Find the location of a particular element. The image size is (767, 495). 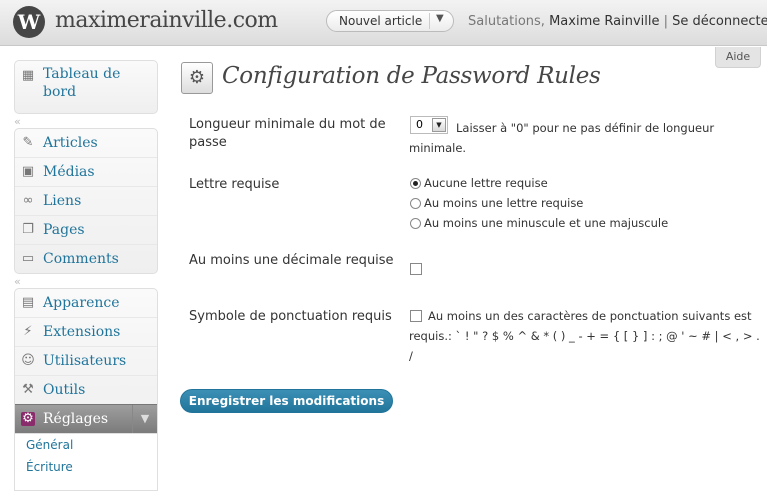

favorite-actions-button: Nouvel article ▼ is located at coordinates (390, 21).